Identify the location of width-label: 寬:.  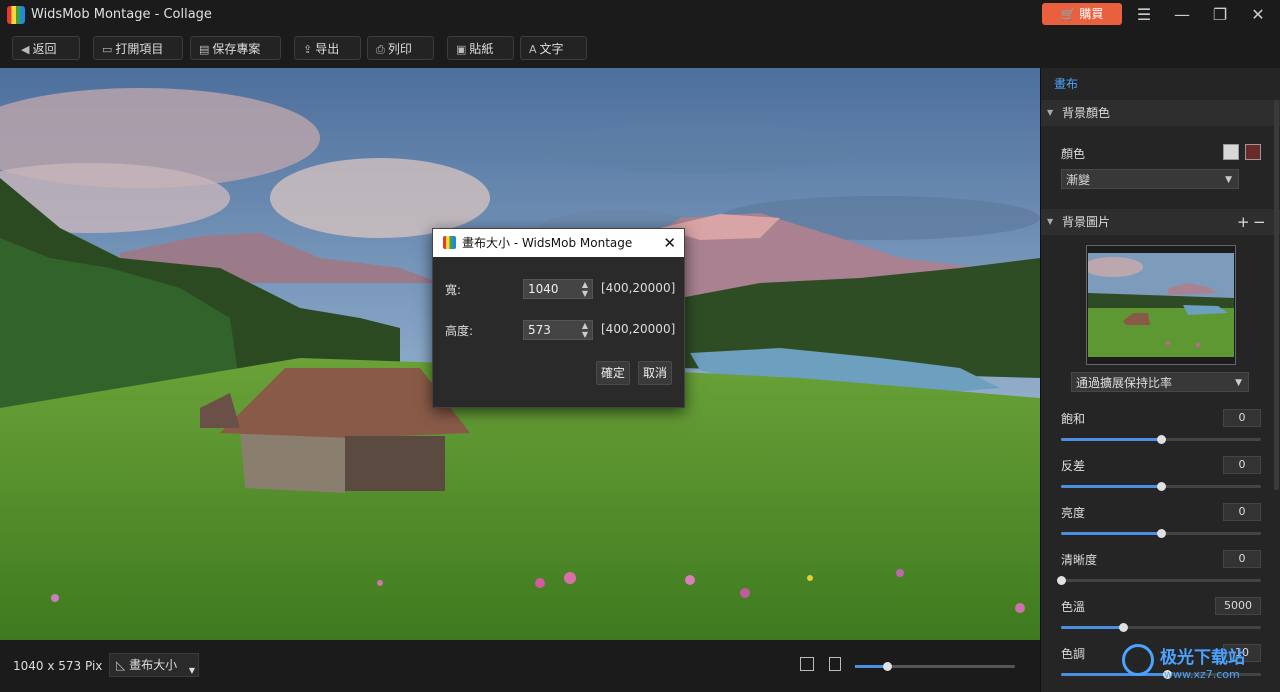
(453, 290).